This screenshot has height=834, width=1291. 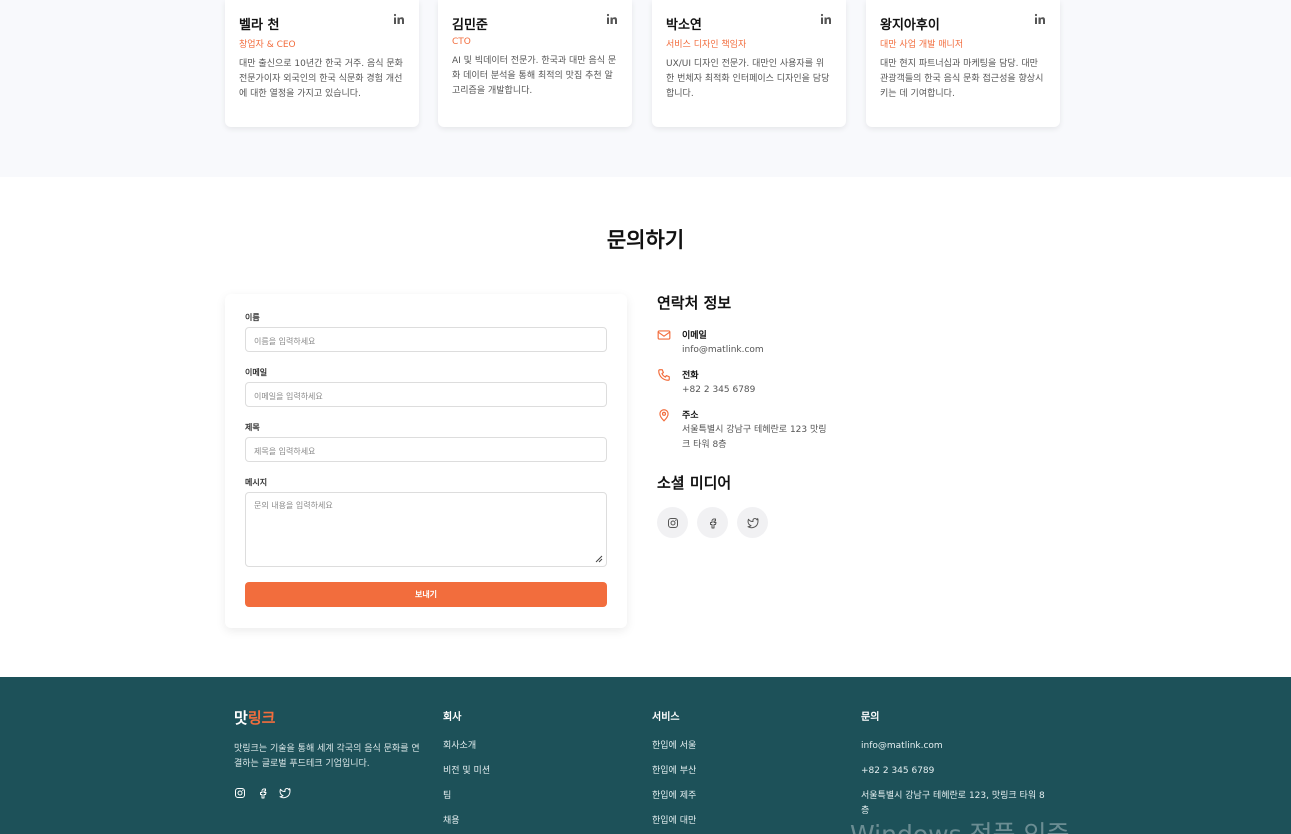 What do you see at coordinates (256, 482) in the screenshot?
I see `message-label: 메시지` at bounding box center [256, 482].